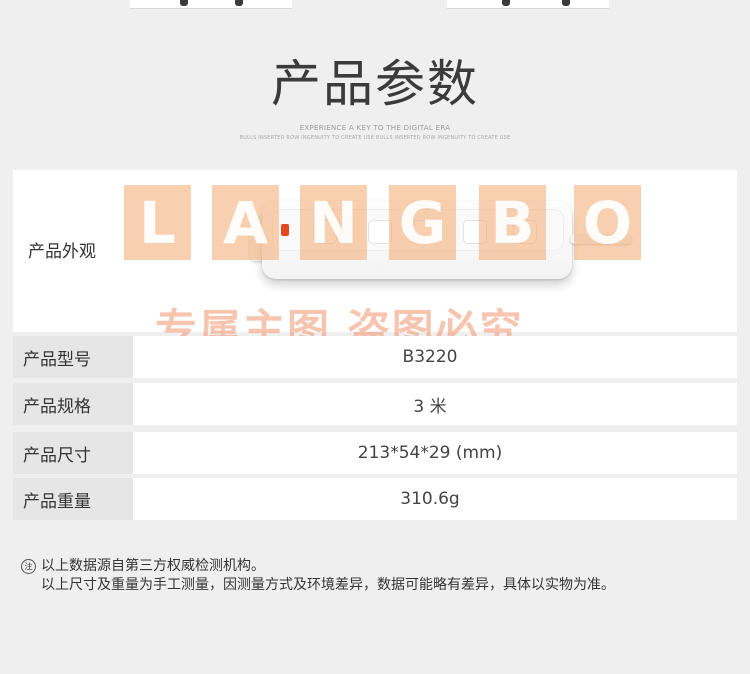  I want to click on watermark-letter: B, so click(512, 222).